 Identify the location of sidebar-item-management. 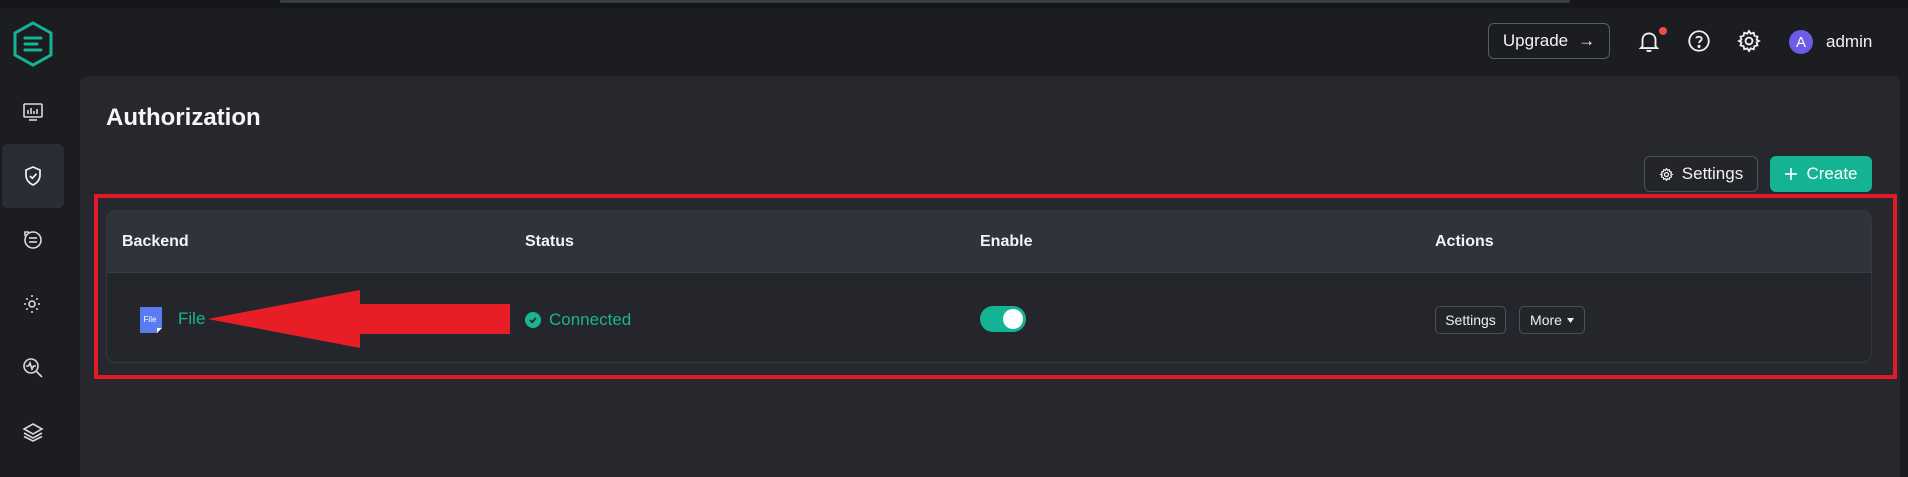
(33, 304).